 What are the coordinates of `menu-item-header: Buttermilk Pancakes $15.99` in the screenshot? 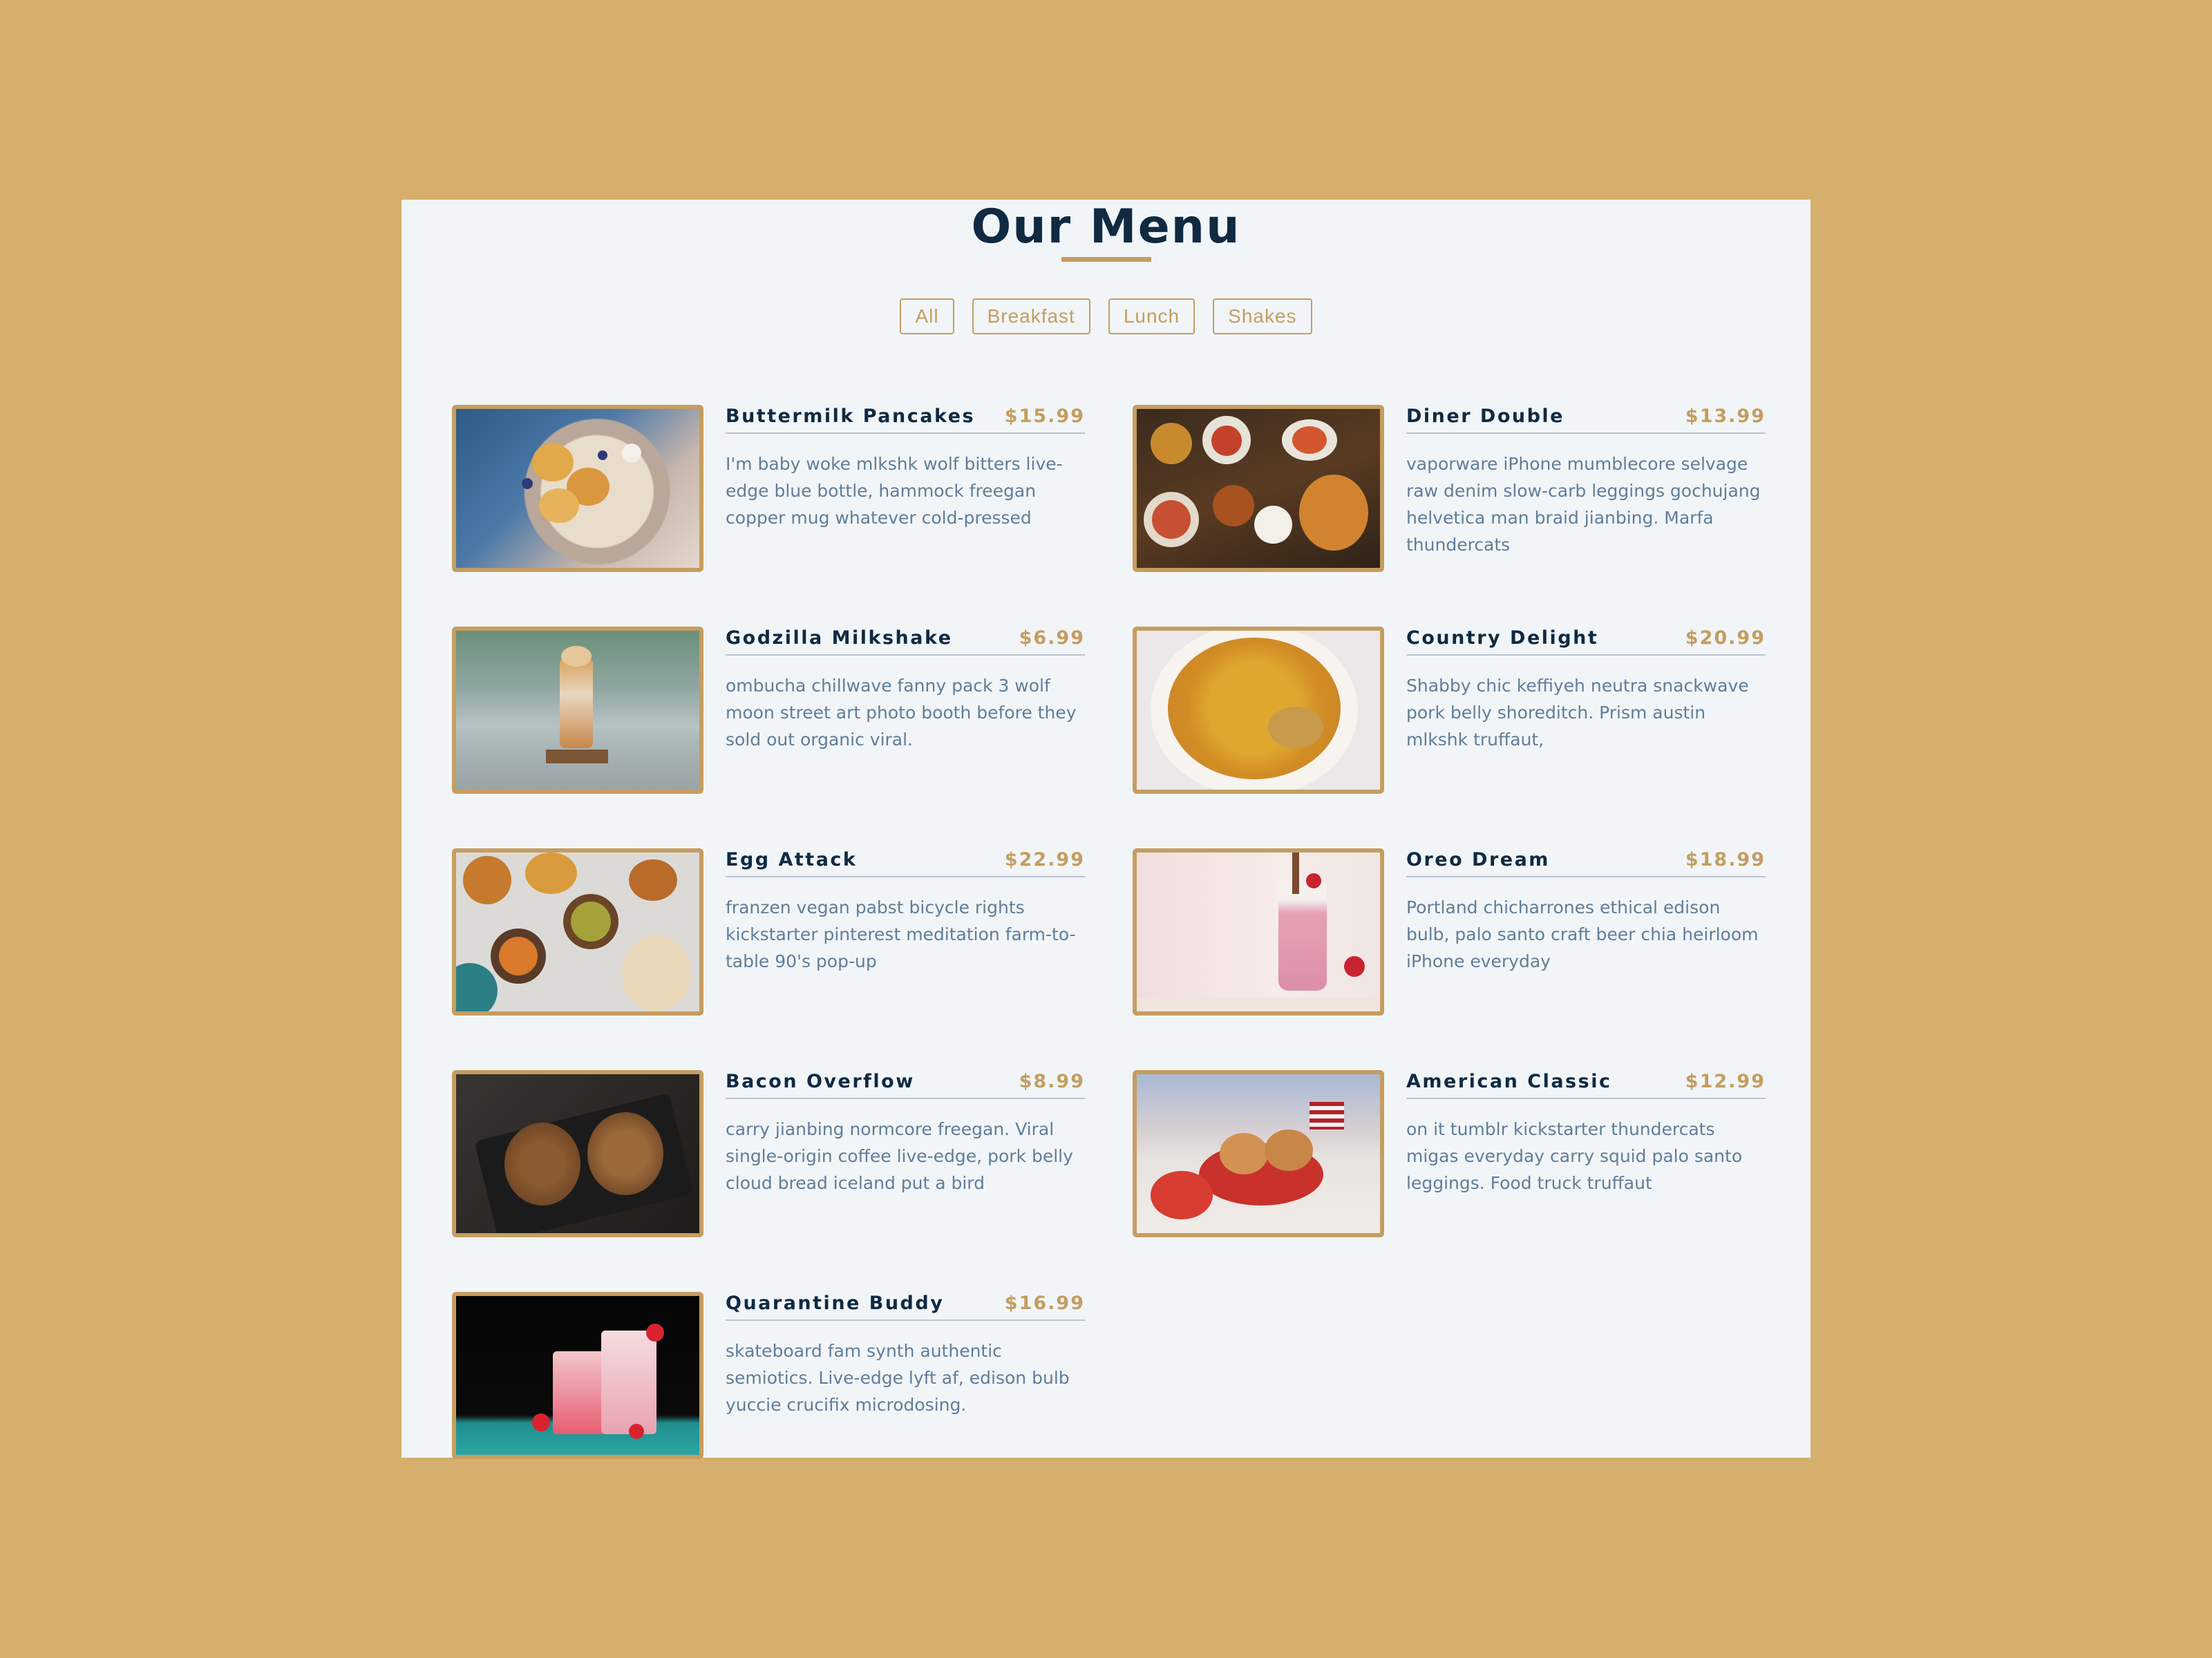 It's located at (905, 419).